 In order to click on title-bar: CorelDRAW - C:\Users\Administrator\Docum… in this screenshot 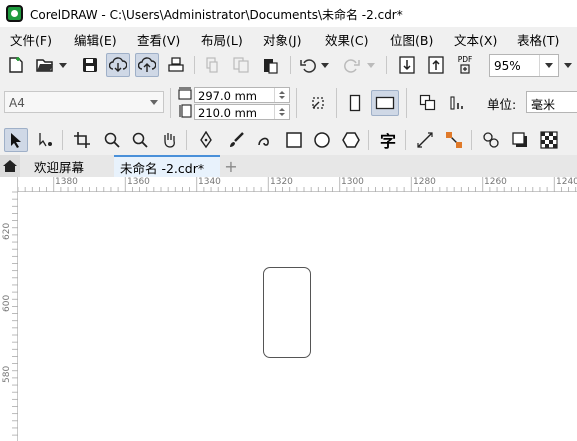, I will do `click(288, 13)`.